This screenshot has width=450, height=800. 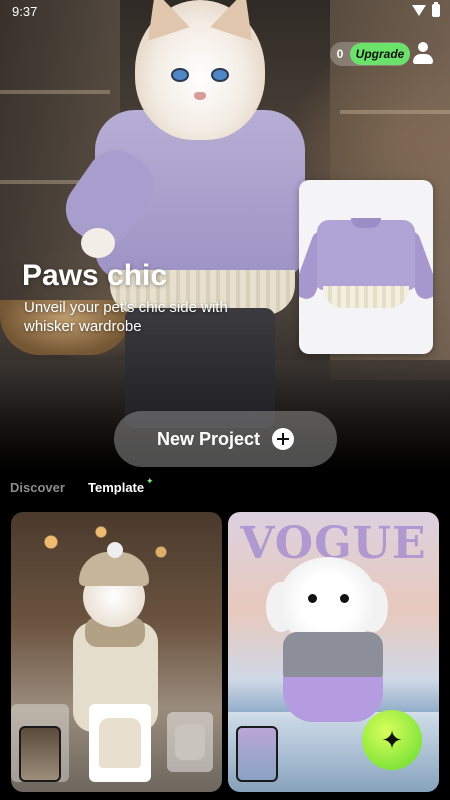 What do you see at coordinates (208, 438) in the screenshot?
I see `new-project-label: New Project` at bounding box center [208, 438].